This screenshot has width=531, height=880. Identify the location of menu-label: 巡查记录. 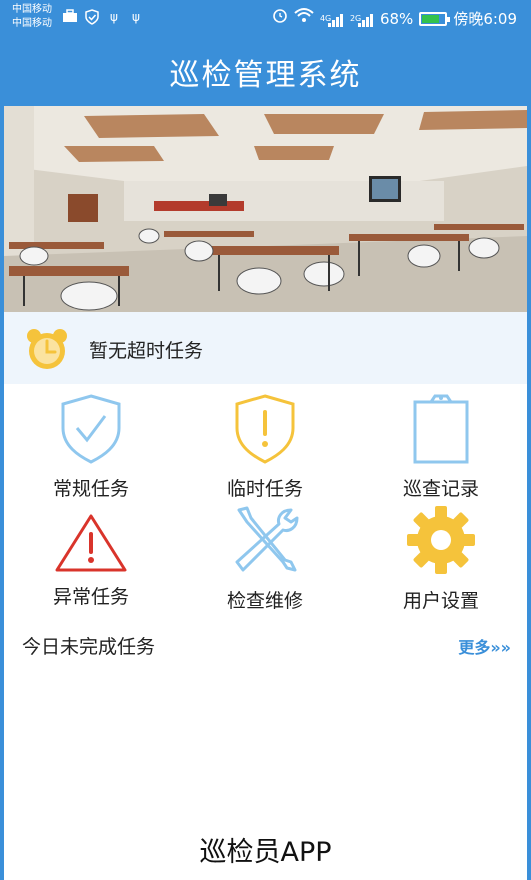
(440, 489).